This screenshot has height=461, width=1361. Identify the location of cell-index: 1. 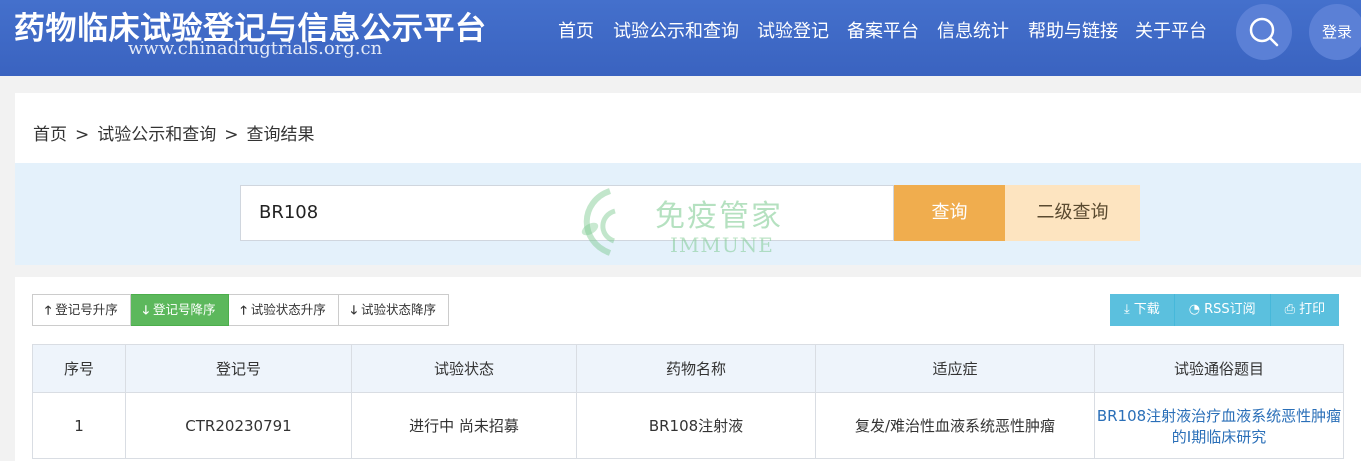
(79, 425).